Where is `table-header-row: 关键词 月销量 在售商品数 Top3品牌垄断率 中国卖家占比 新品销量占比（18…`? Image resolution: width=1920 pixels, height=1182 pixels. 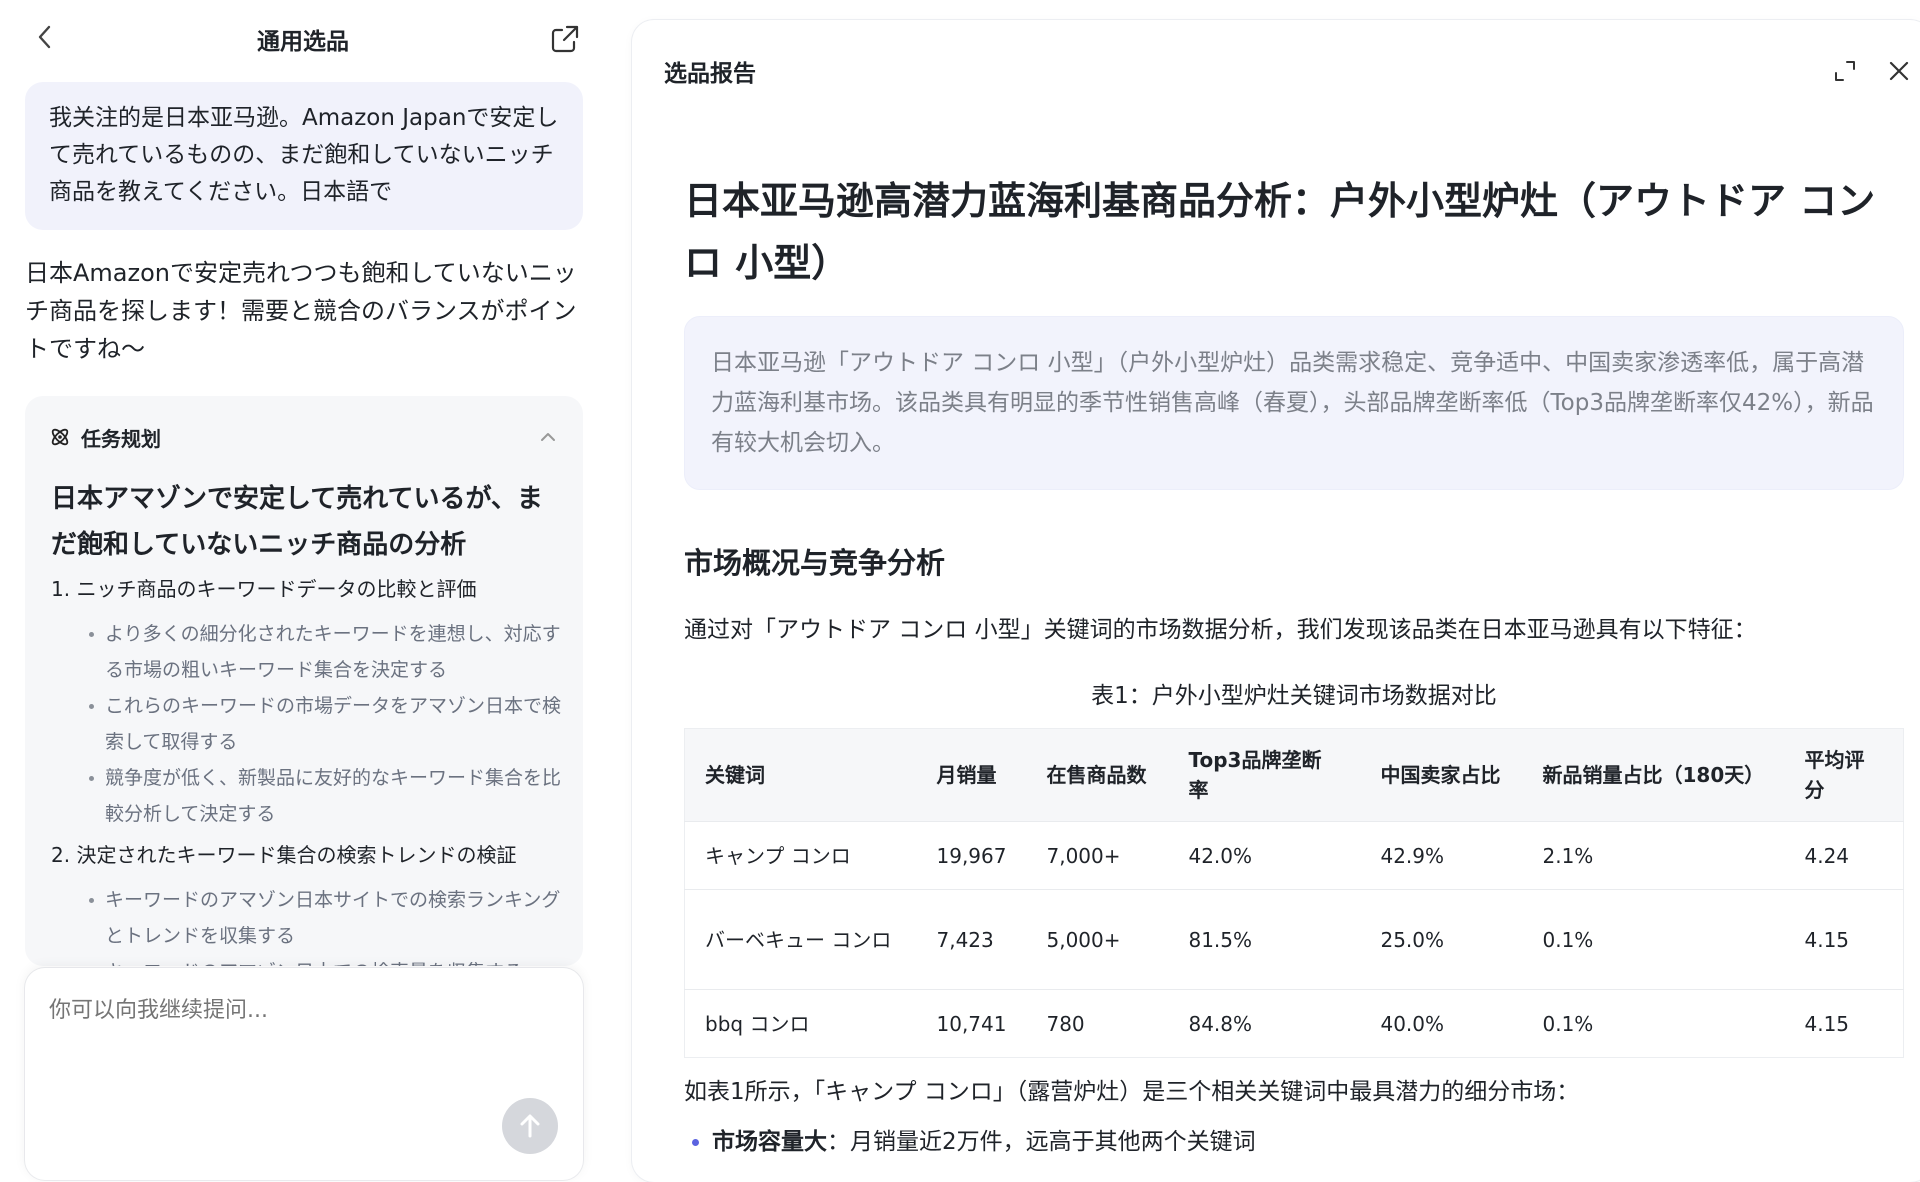 table-header-row: 关键词 月销量 在售商品数 Top3品牌垄断率 中国卖家占比 新品销量占比（18… is located at coordinates (1294, 775).